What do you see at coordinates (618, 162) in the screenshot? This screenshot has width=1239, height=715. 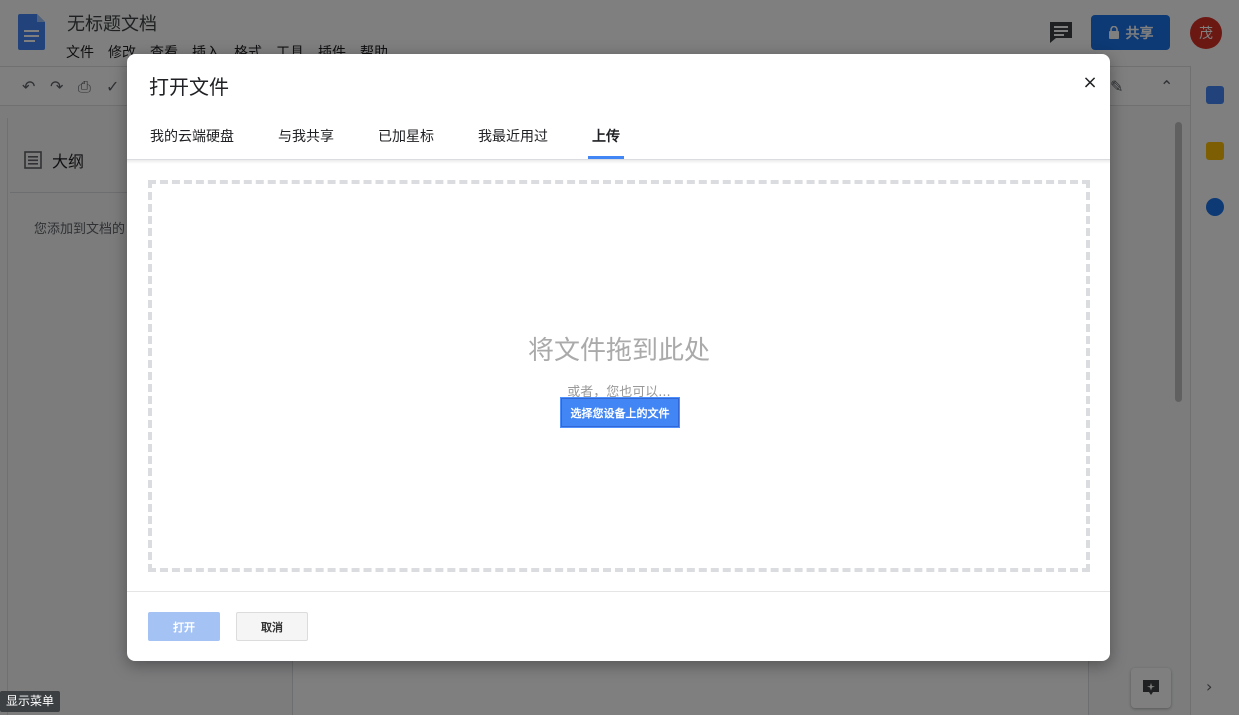 I see `tabs-shadow` at bounding box center [618, 162].